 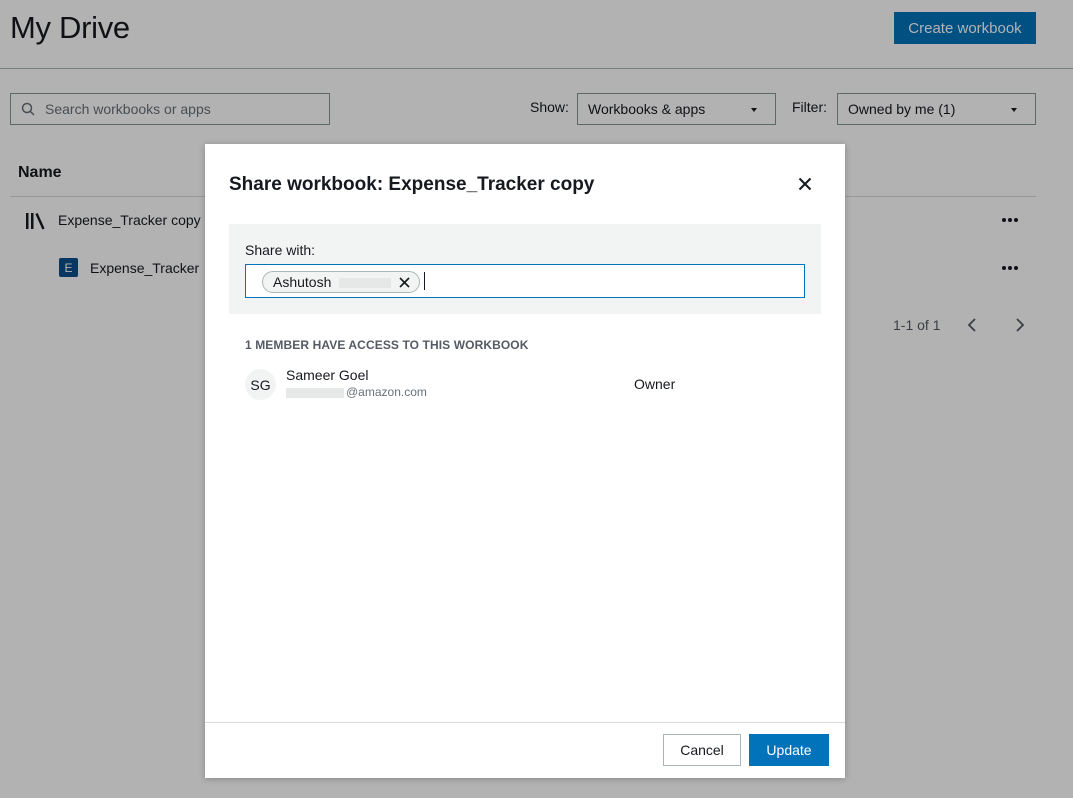 I want to click on modal-title: Share workbook: Expense_Tracker copy, so click(x=412, y=184).